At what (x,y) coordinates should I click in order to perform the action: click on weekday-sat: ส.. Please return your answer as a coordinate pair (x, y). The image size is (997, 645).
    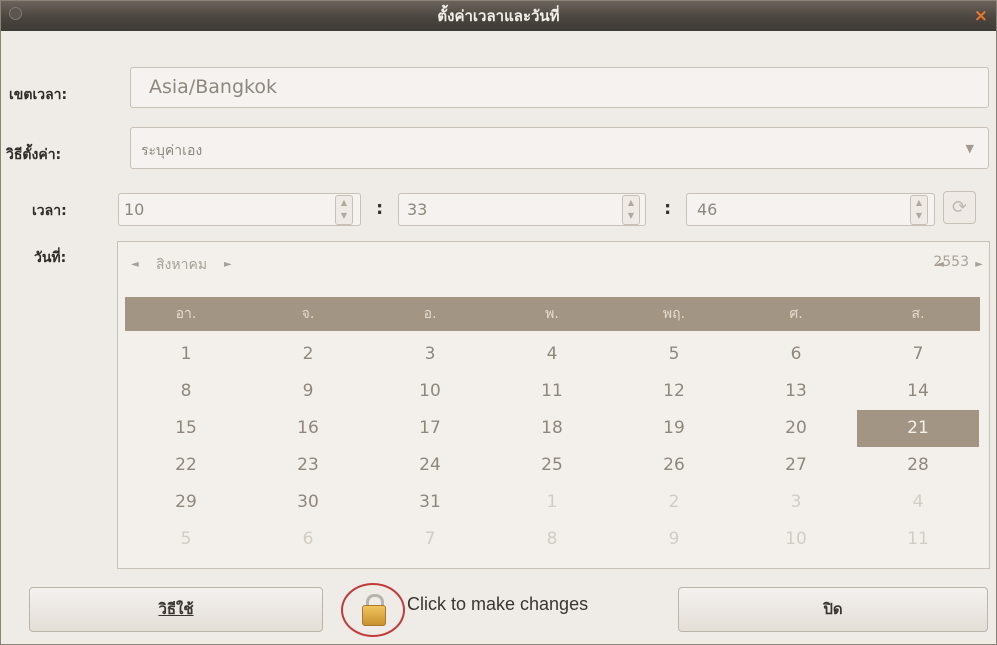
    Looking at the image, I should click on (918, 314).